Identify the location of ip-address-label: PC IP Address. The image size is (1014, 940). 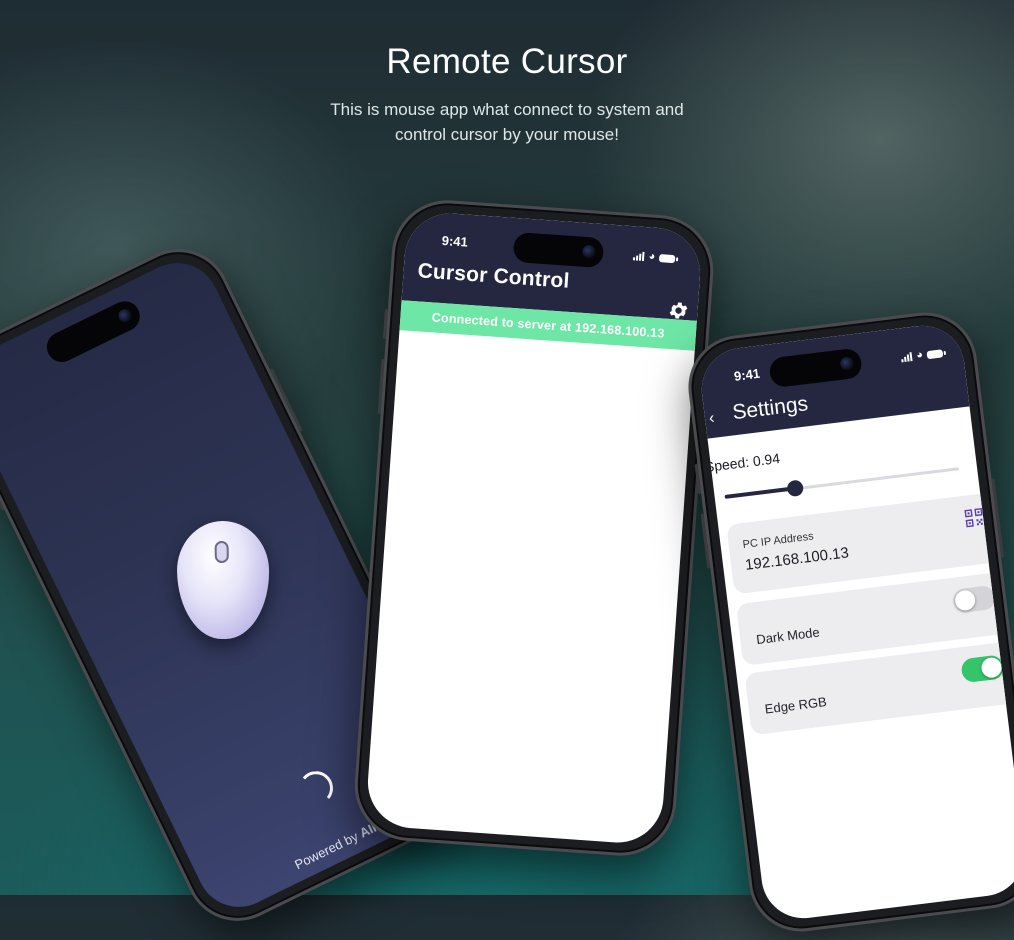
(778, 541).